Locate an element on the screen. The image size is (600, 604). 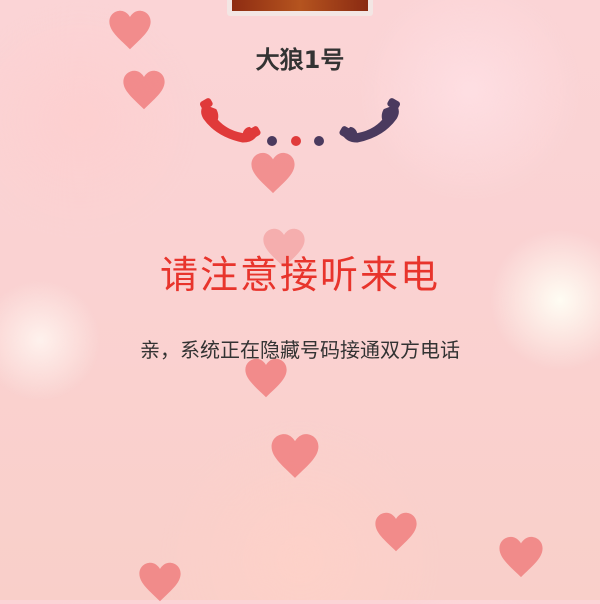
incoming-call-title: 请注意接听来电 is located at coordinates (299, 275).